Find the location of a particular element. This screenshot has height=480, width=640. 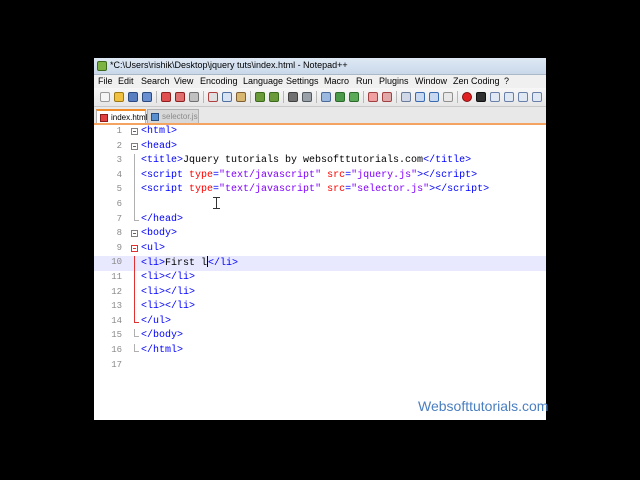

code-text: <body> is located at coordinates (159, 234).